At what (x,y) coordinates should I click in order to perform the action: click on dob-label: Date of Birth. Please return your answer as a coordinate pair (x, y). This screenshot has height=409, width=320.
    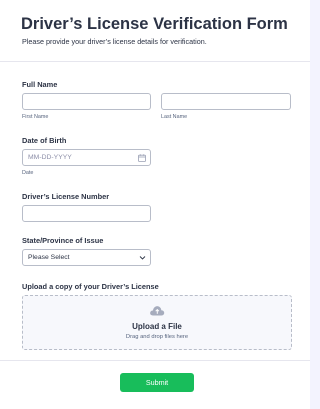
    Looking at the image, I should click on (44, 140).